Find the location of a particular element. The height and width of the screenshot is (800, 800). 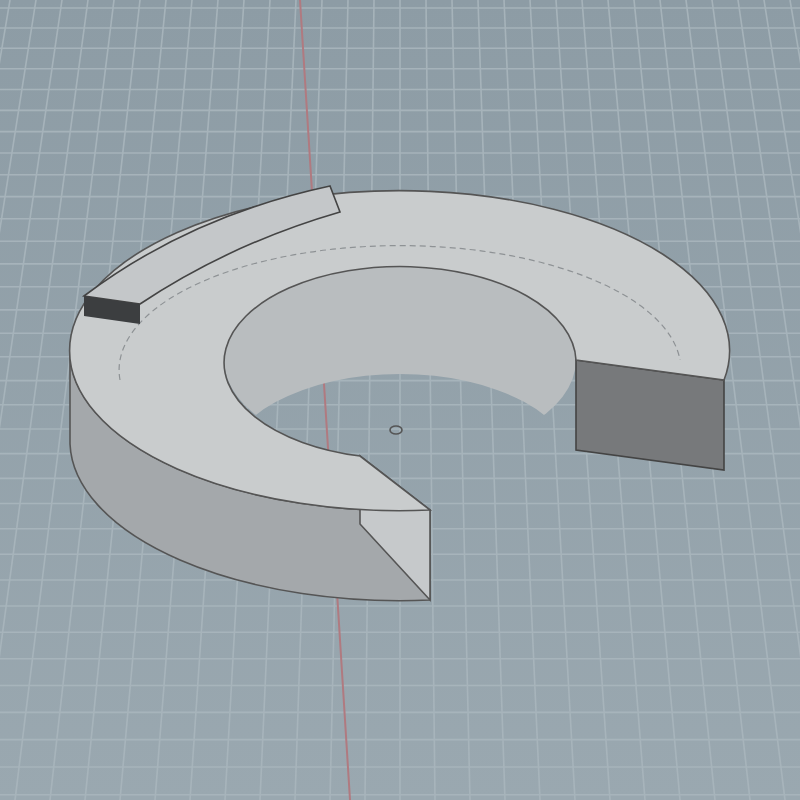

origin-icon is located at coordinates (396, 430).